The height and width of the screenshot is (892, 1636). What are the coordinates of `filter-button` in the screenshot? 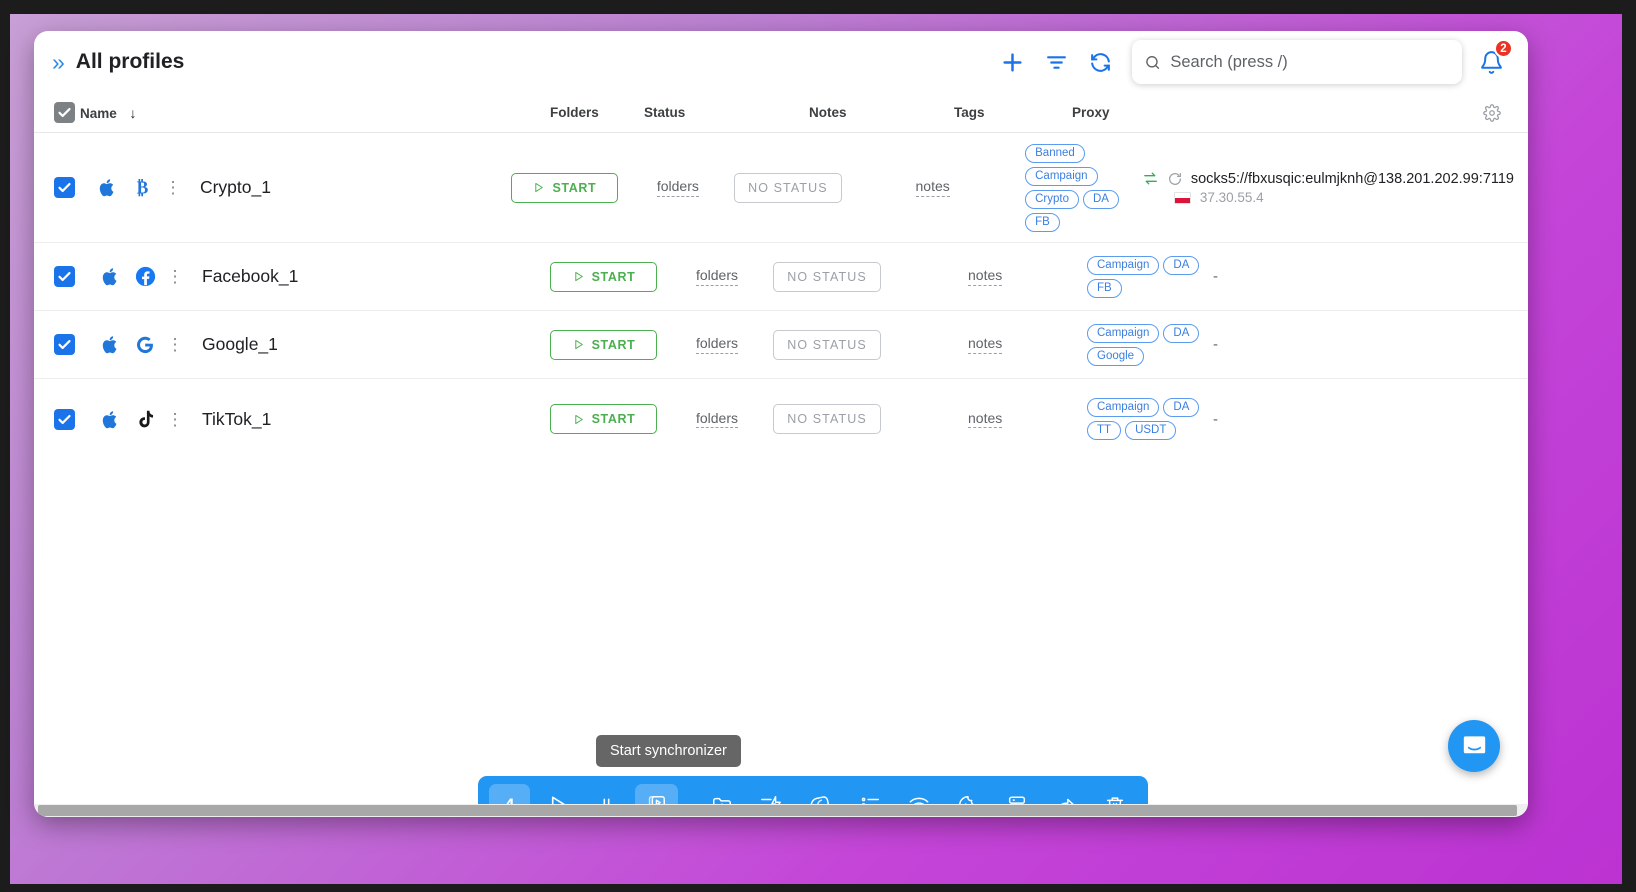 It's located at (1056, 62).